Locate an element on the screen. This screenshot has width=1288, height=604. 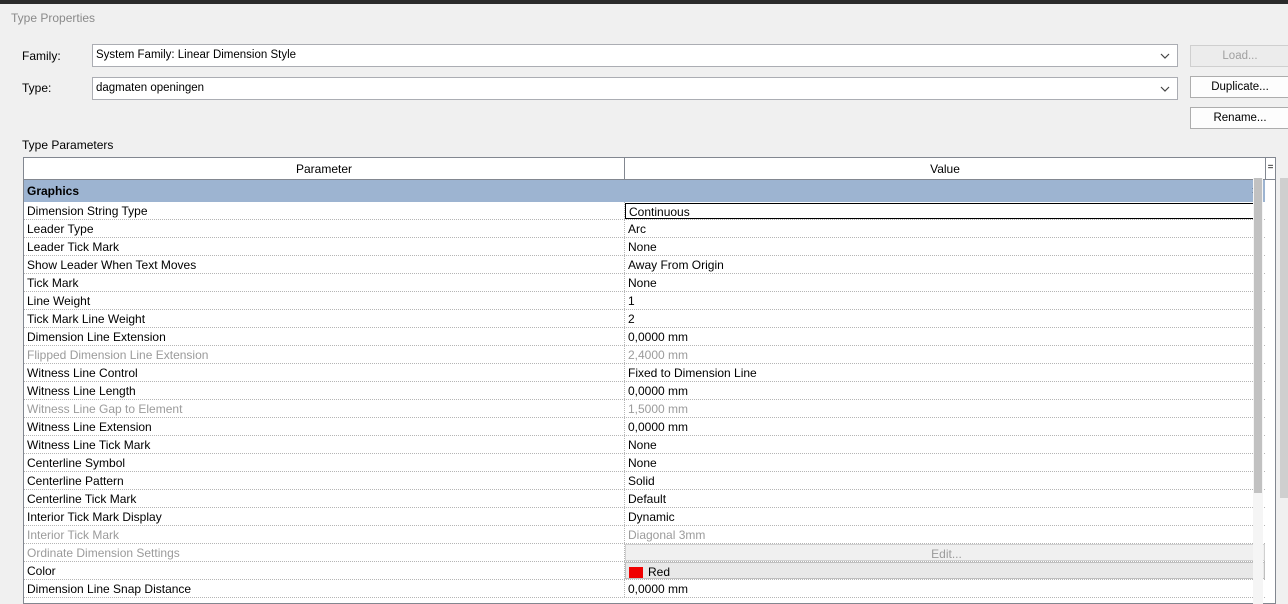
table-row: Tick Mark Line Weight 2 is located at coordinates (644, 319).